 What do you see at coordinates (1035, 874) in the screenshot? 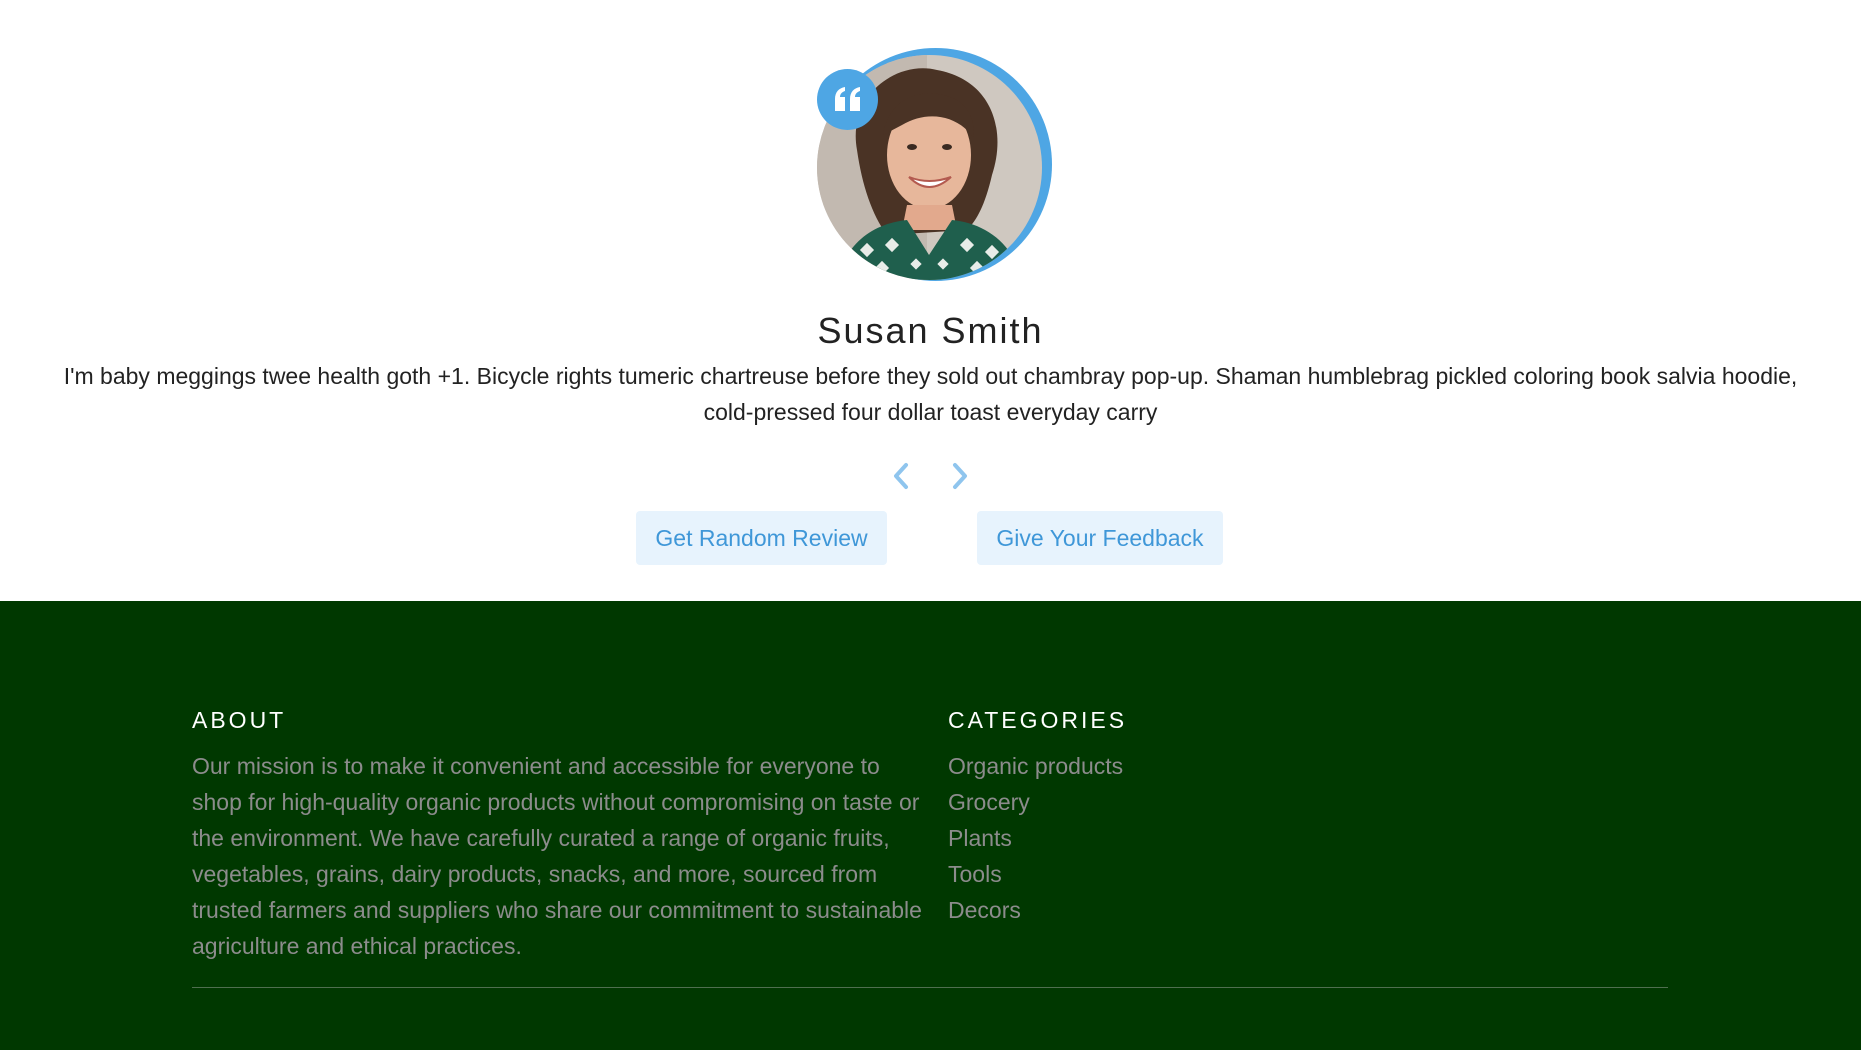
I see `category-link-tools: Tools` at bounding box center [1035, 874].